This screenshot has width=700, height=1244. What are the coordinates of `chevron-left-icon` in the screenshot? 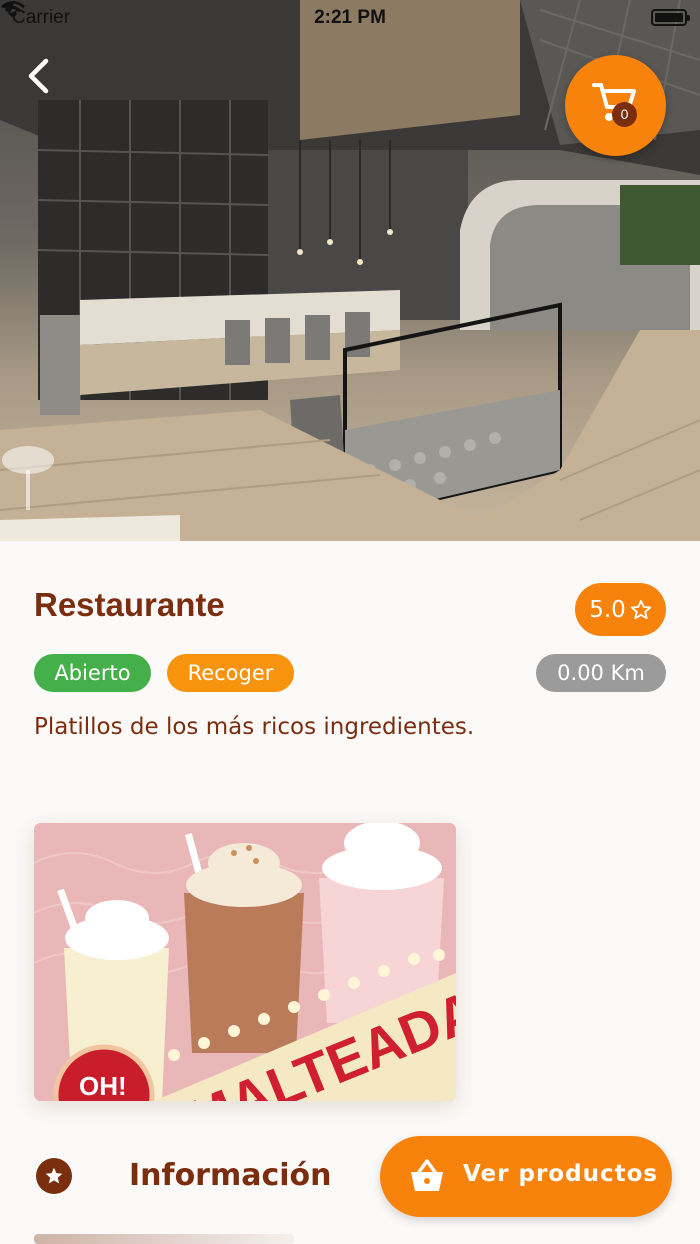 It's located at (38, 76).